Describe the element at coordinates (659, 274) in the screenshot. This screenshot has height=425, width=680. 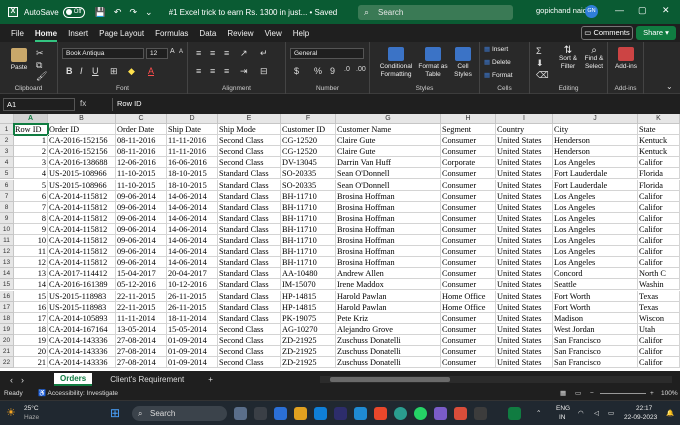
I see `table-cell: North C` at that location.